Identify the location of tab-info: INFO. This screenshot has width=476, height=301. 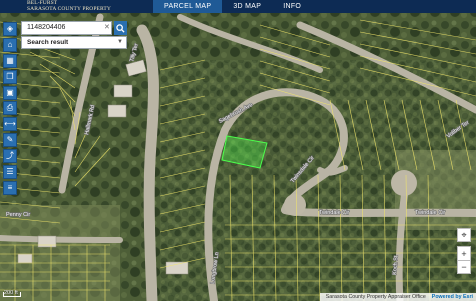
(292, 6).